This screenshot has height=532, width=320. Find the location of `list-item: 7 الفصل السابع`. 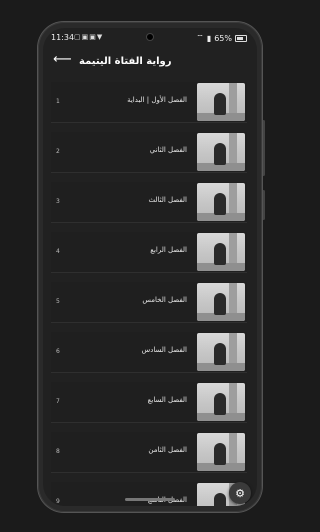

list-item: 7 الفصل السابع is located at coordinates (149, 402).